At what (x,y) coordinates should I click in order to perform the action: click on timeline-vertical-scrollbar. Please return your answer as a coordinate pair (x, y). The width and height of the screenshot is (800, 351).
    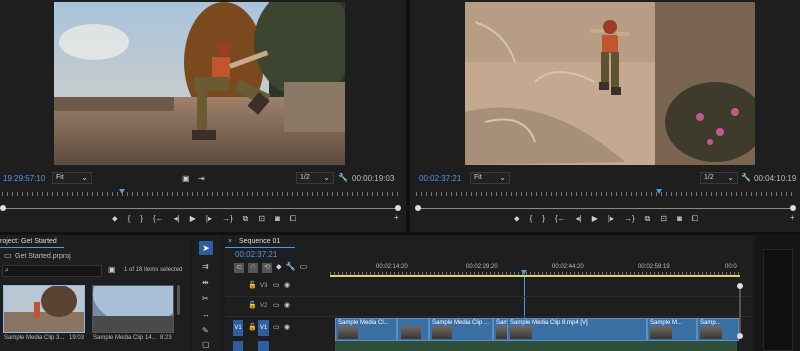
    Looking at the image, I should click on (740, 311).